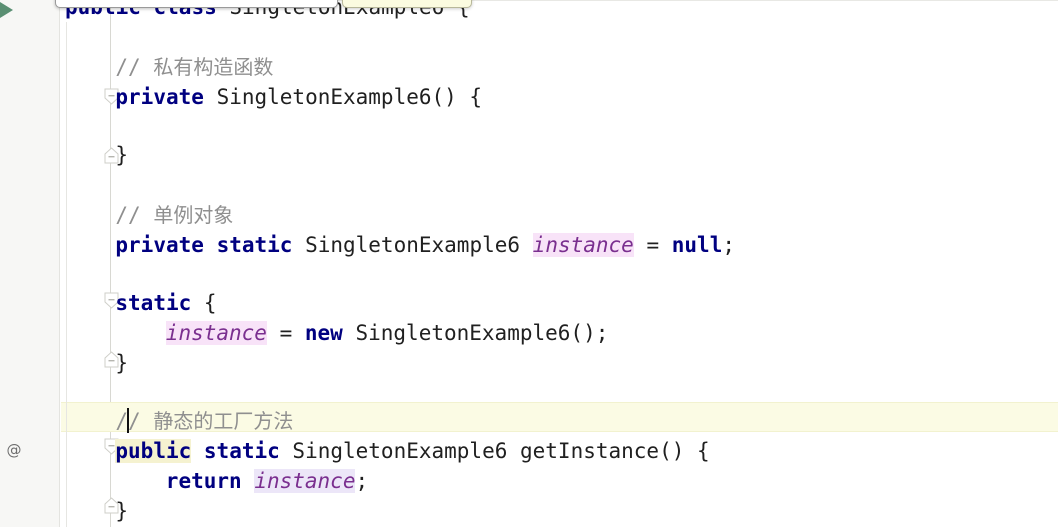 This screenshot has width=1058, height=527. What do you see at coordinates (697, 245) in the screenshot?
I see `code-token: null` at bounding box center [697, 245].